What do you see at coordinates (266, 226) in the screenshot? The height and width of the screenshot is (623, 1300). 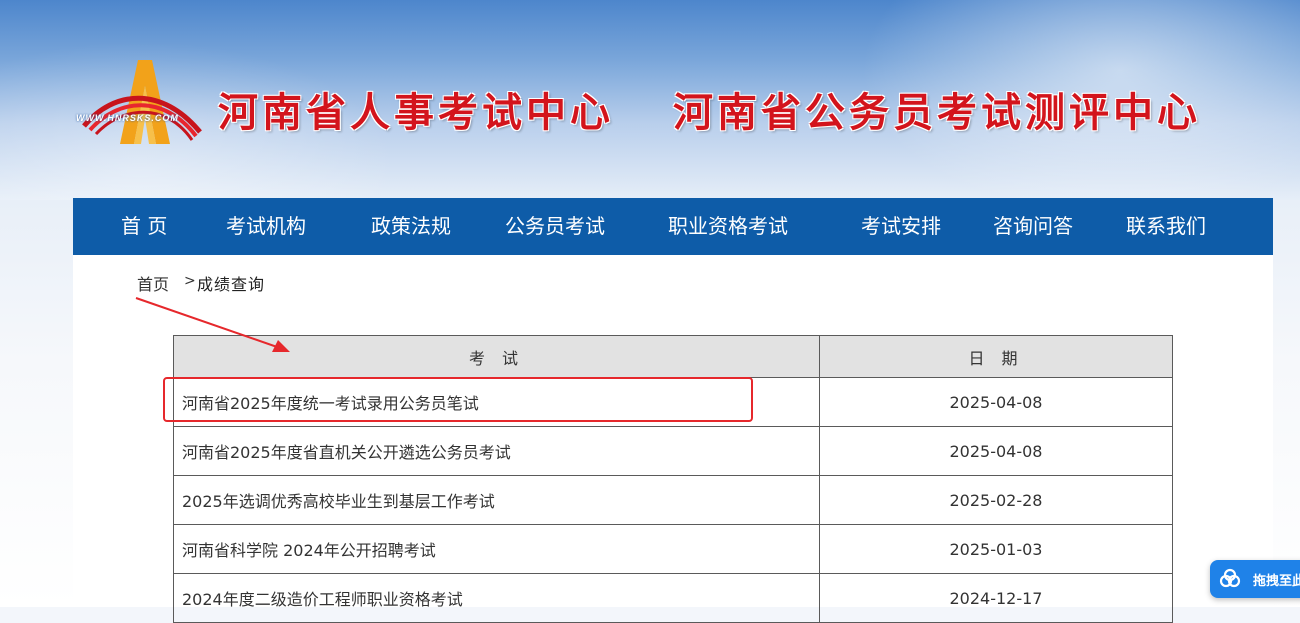 I see `nav-item-exam-institutions: 考试机构` at bounding box center [266, 226].